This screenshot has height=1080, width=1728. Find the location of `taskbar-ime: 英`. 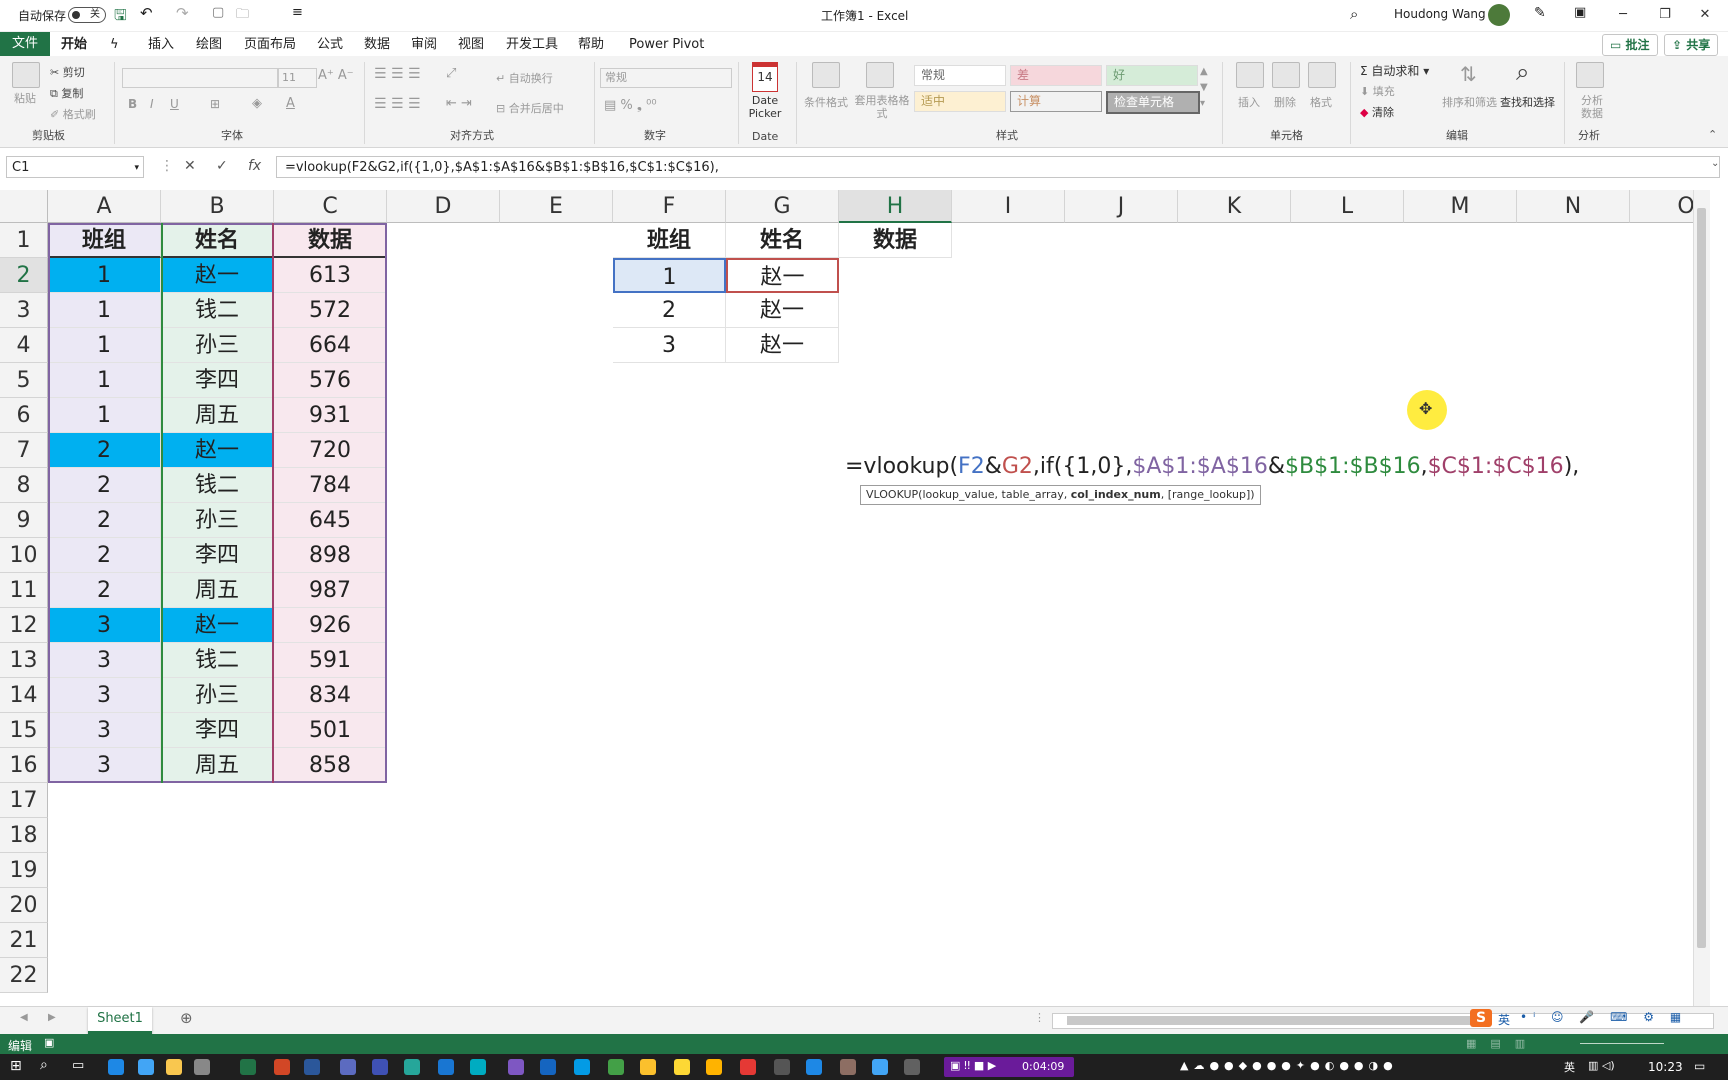

taskbar-ime: 英 is located at coordinates (1569, 1067).